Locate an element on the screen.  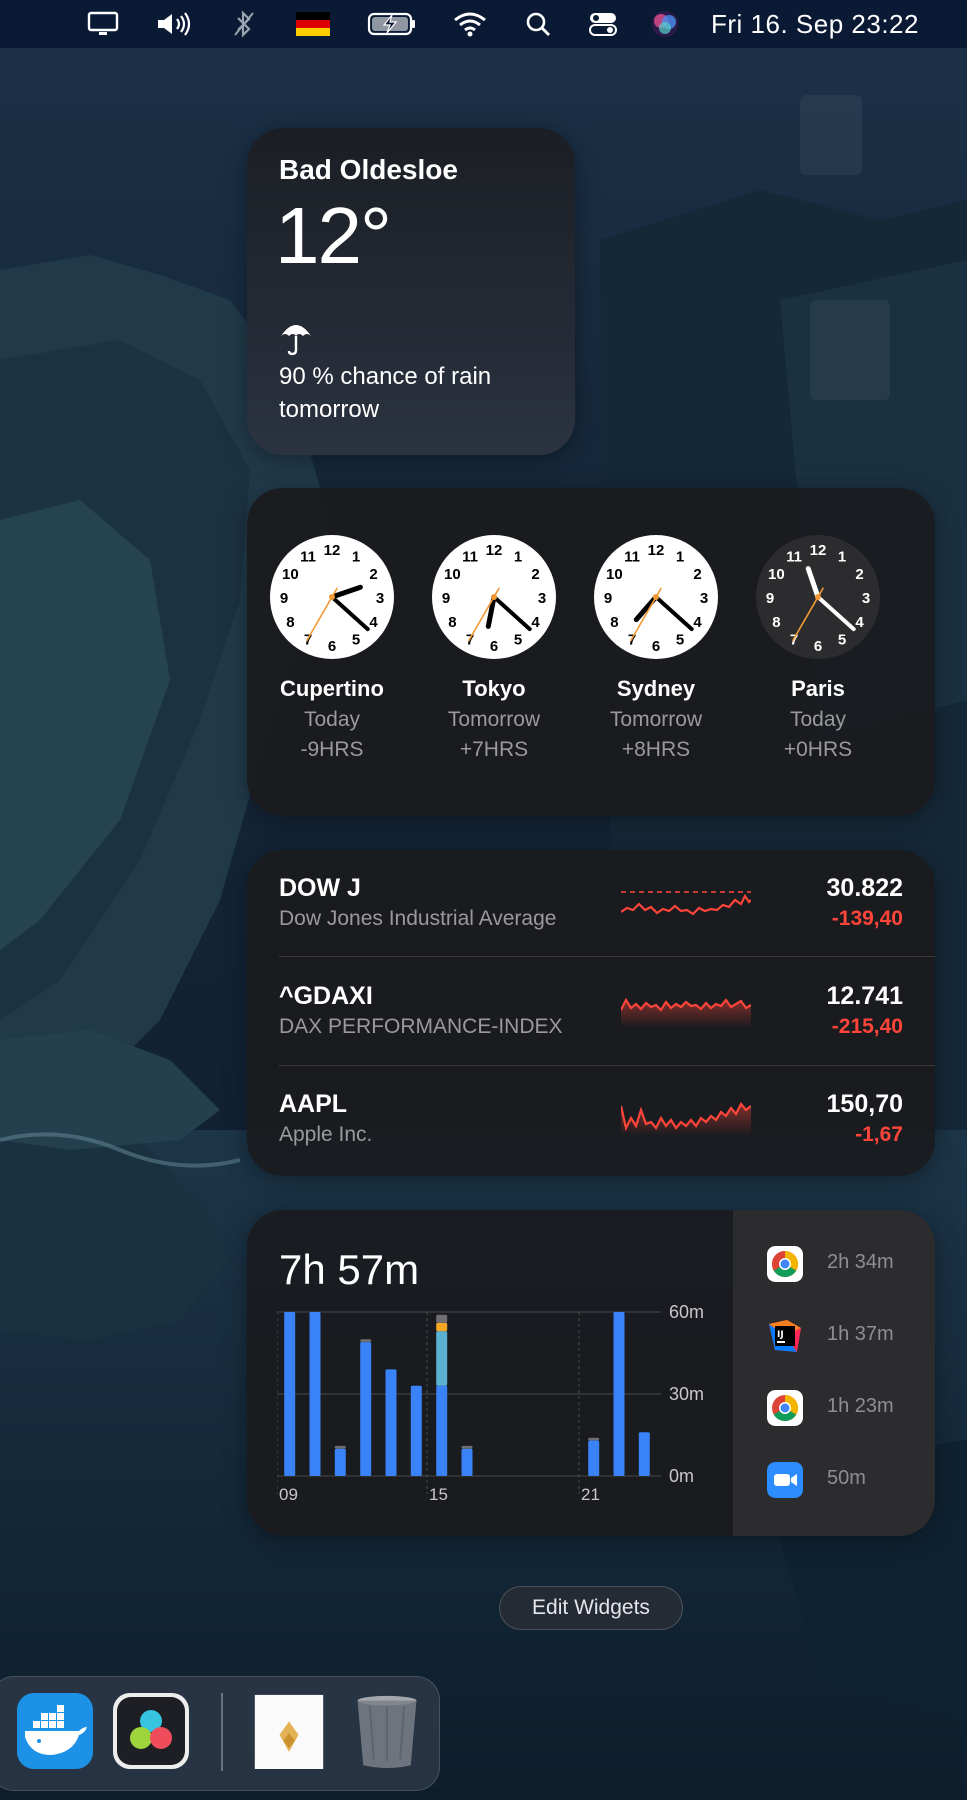
sparkline-icon is located at coordinates (686, 903).